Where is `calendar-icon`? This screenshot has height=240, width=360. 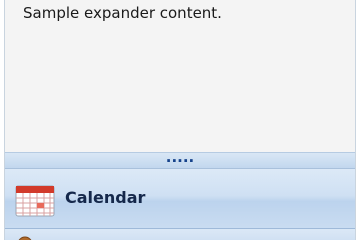
calendar-icon is located at coordinates (35, 201).